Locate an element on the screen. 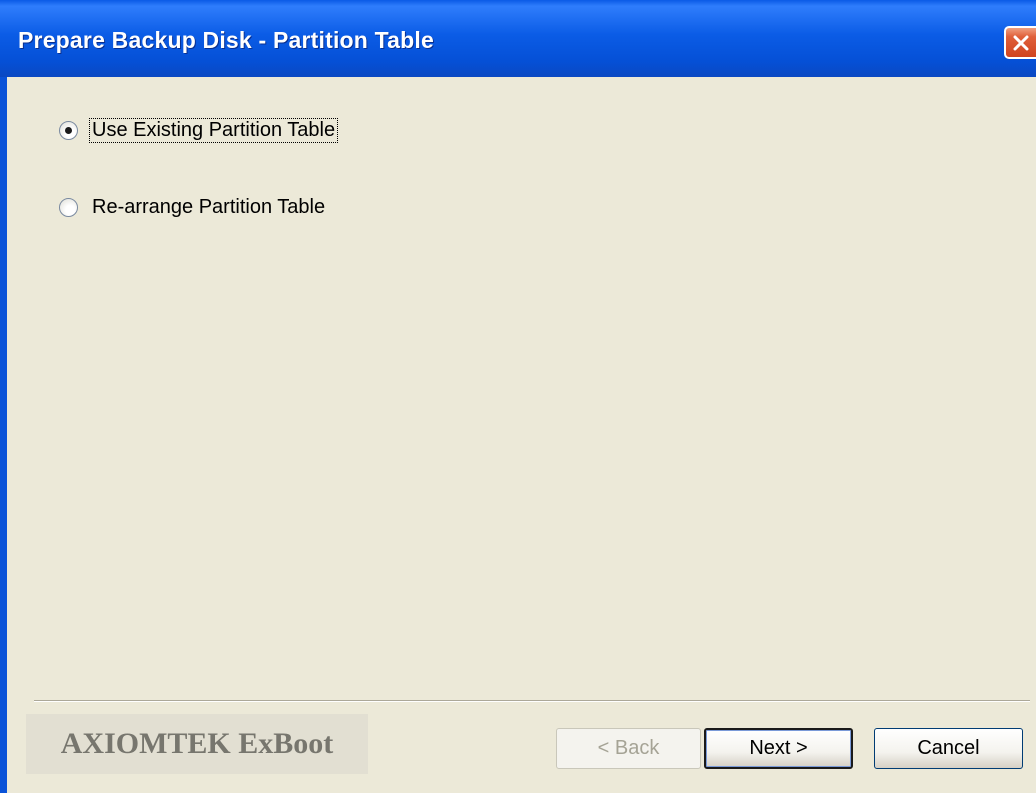  radio-dot-icon is located at coordinates (68, 130).